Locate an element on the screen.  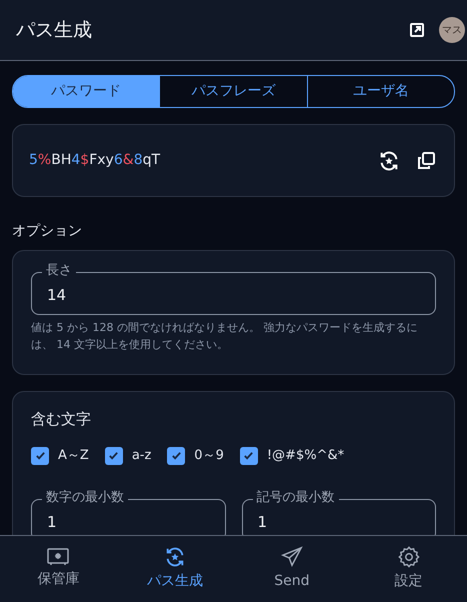
field-label: 記号の最小数 is located at coordinates (295, 498).